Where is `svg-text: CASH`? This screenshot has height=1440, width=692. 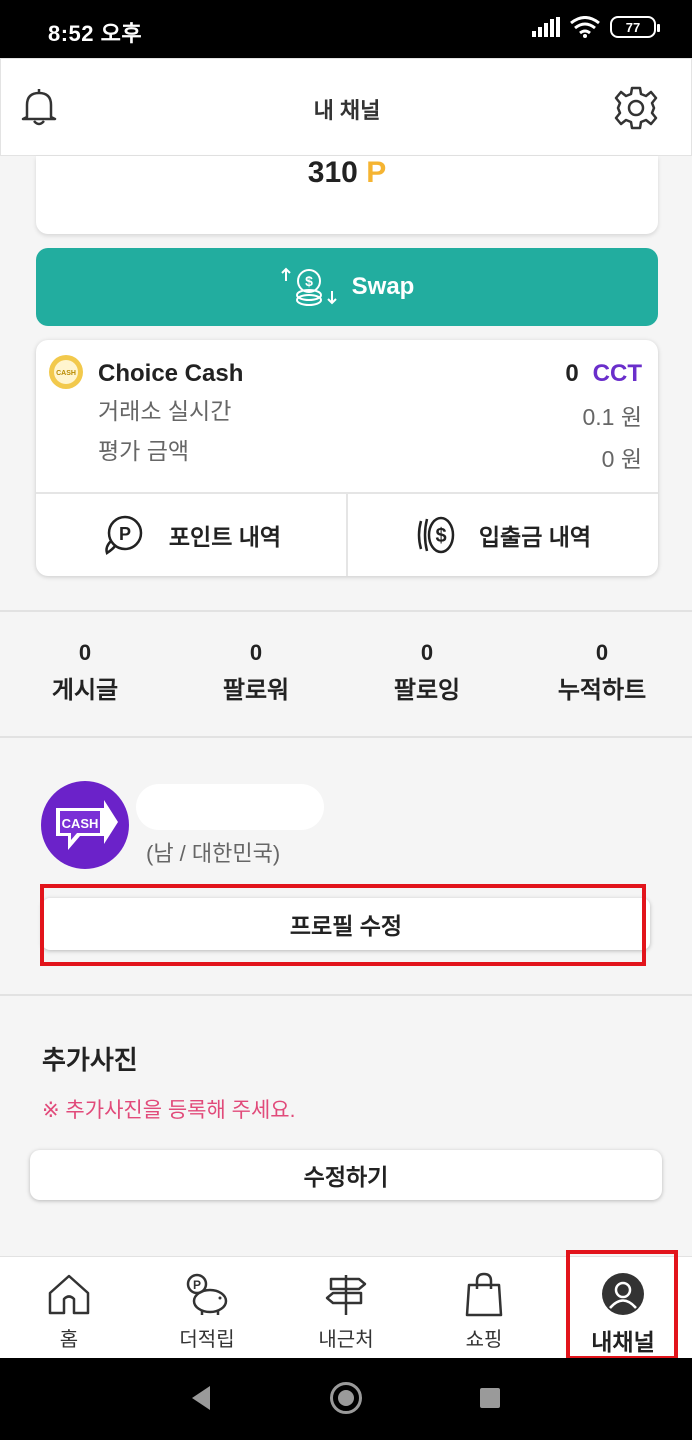 svg-text: CASH is located at coordinates (66, 373).